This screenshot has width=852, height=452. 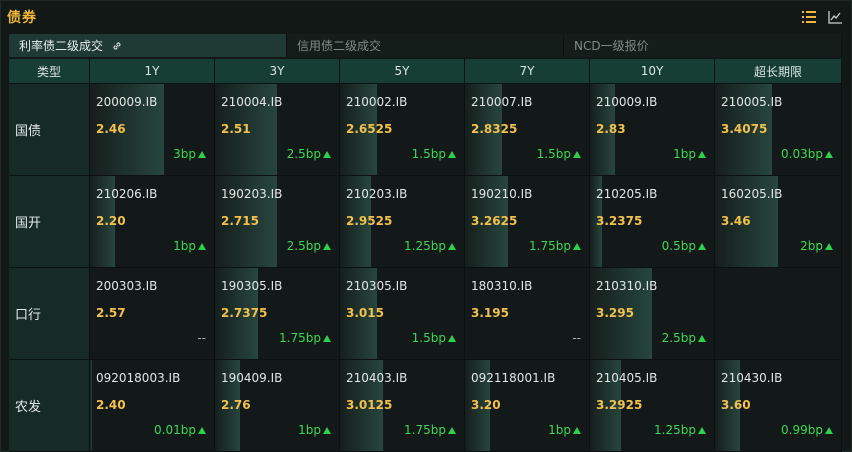 What do you see at coordinates (434, 338) in the screenshot?
I see `bond-change: 1.5bp` at bounding box center [434, 338].